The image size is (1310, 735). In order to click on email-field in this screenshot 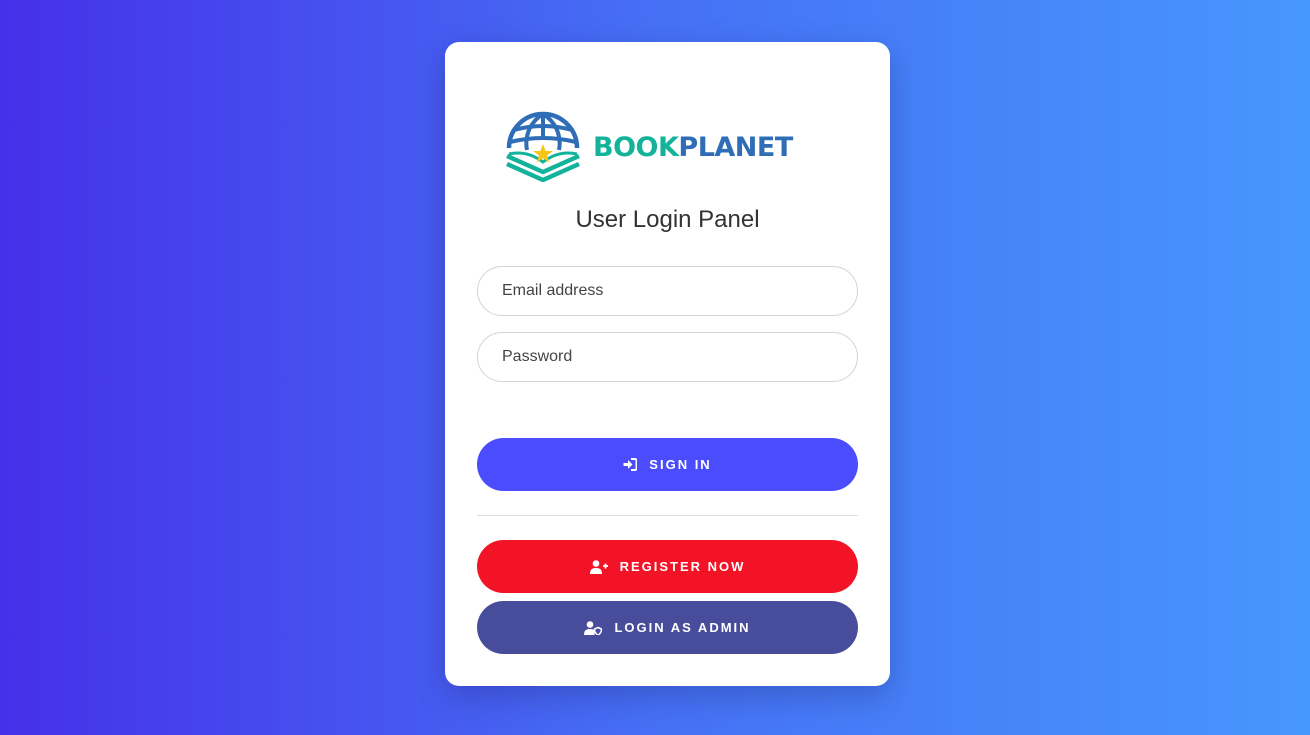, I will do `click(667, 291)`.